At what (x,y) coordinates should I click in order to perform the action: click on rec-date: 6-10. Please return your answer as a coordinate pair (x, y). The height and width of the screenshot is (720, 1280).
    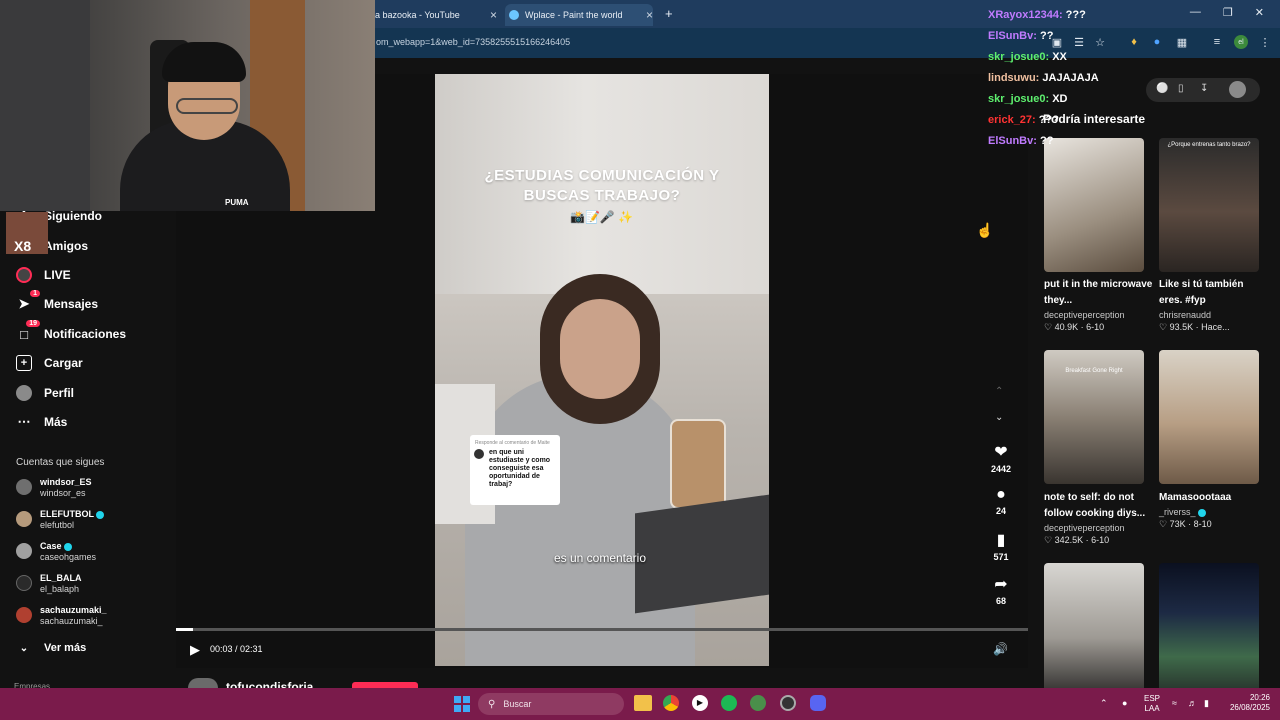
    Looking at the image, I should click on (1100, 540).